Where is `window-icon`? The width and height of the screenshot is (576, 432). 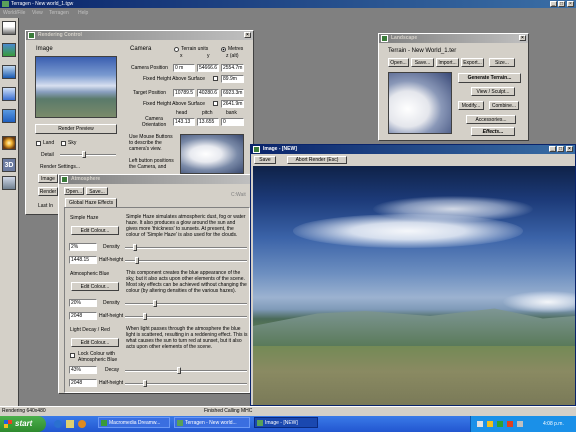
window-icon is located at coordinates (64, 179).